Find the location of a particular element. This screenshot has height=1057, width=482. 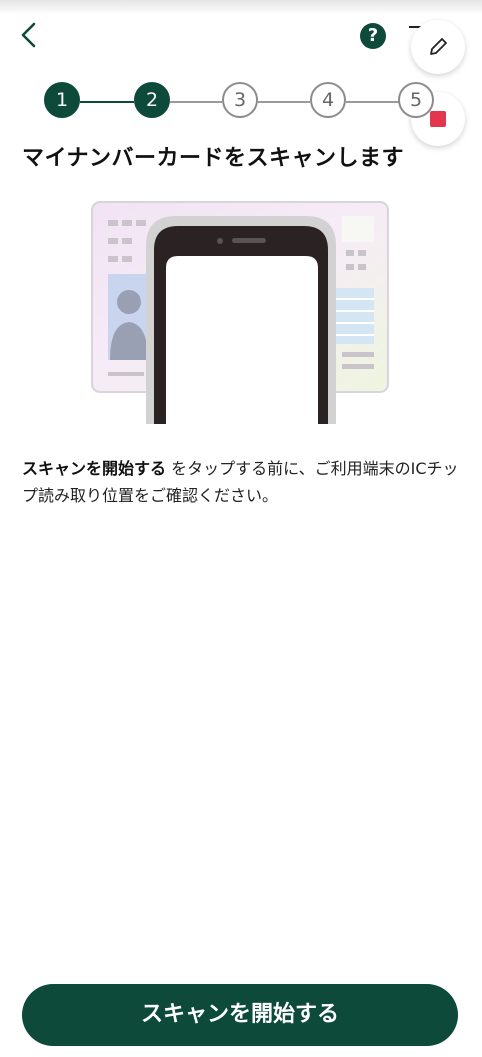

step-3: 3 is located at coordinates (240, 100).